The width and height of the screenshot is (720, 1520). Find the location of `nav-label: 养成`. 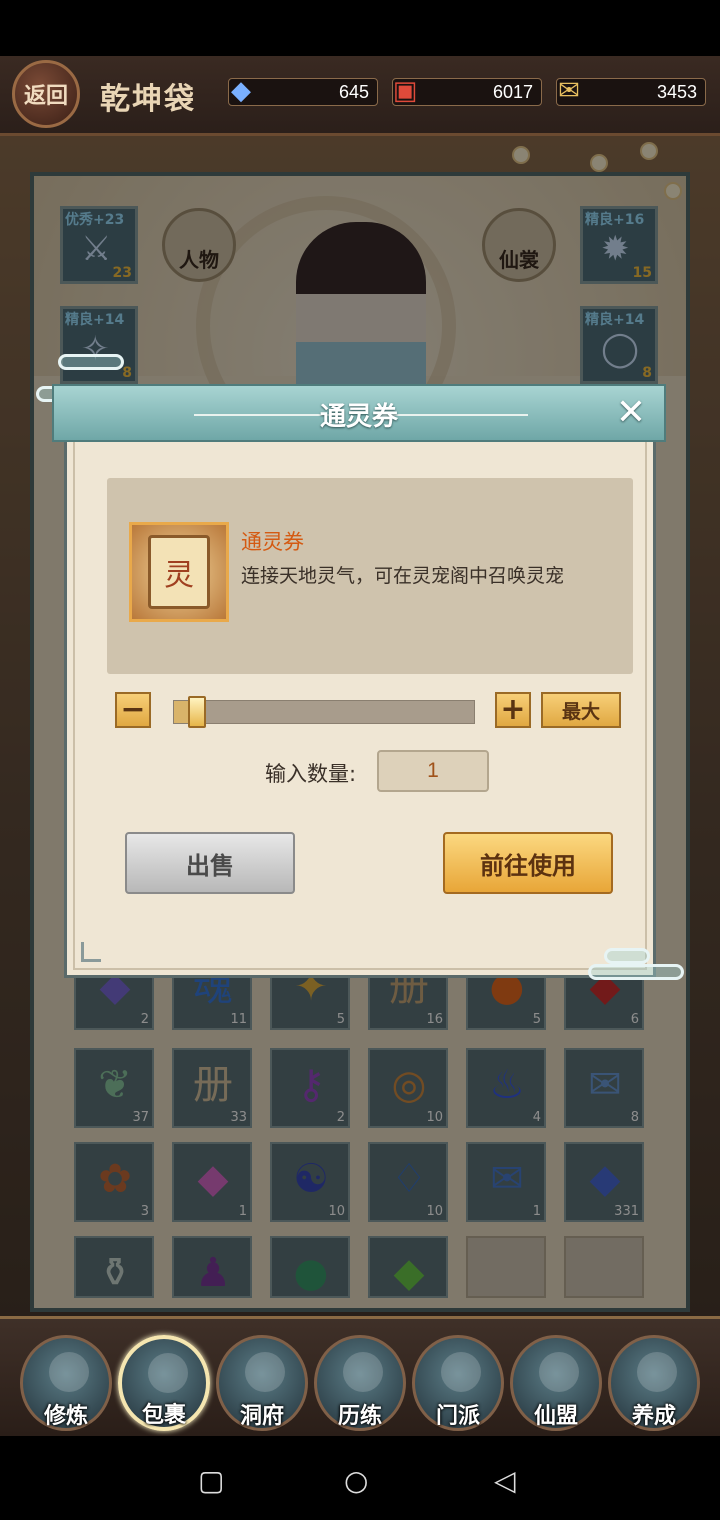

nav-label: 养成 is located at coordinates (653, 1416).